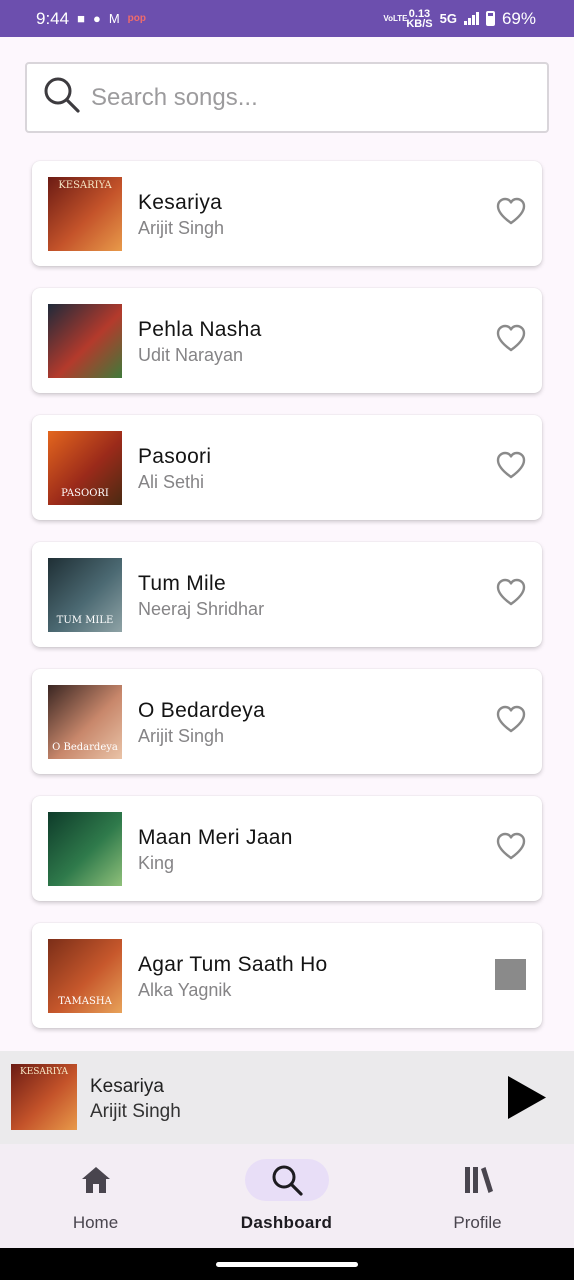 The width and height of the screenshot is (574, 1280). I want to click on album-art: TUM MILE, so click(85, 595).